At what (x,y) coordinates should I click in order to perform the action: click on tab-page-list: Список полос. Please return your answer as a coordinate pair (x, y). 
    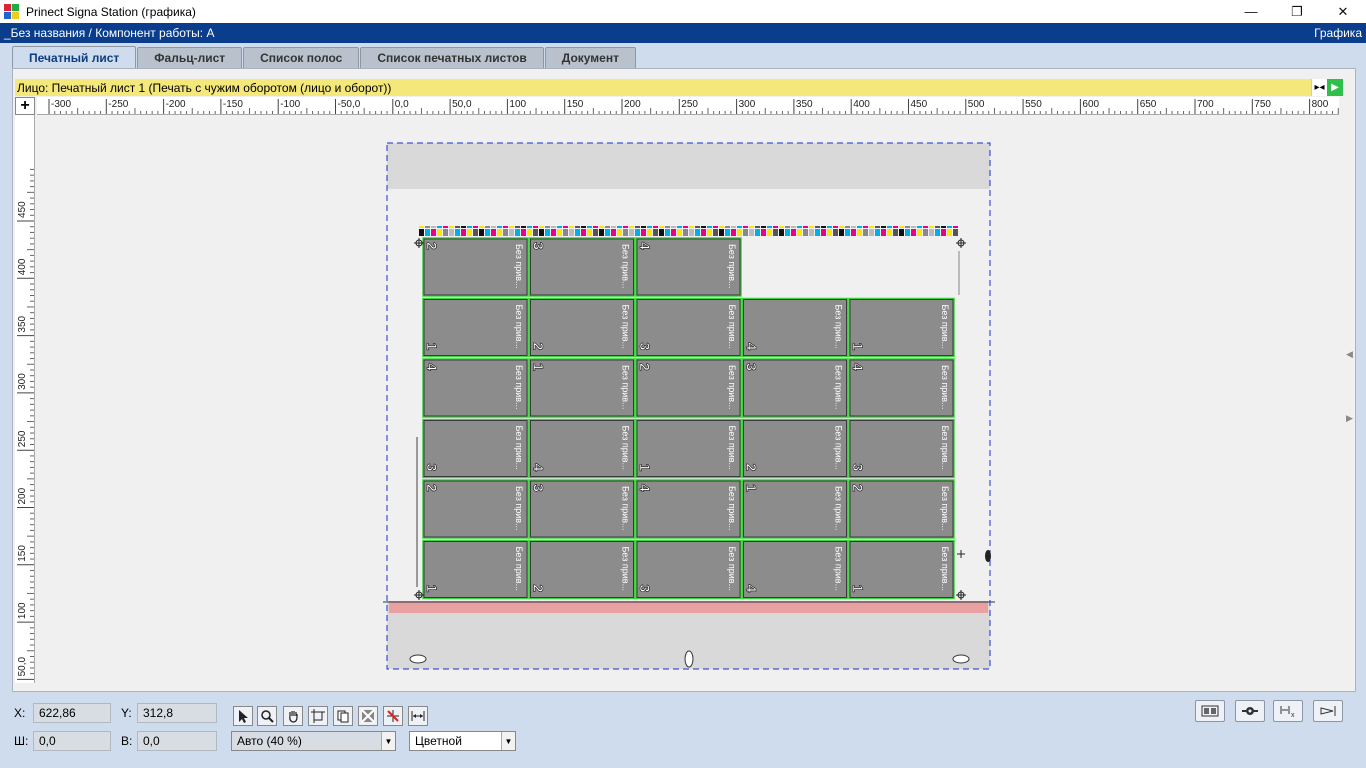
    Looking at the image, I should click on (301, 57).